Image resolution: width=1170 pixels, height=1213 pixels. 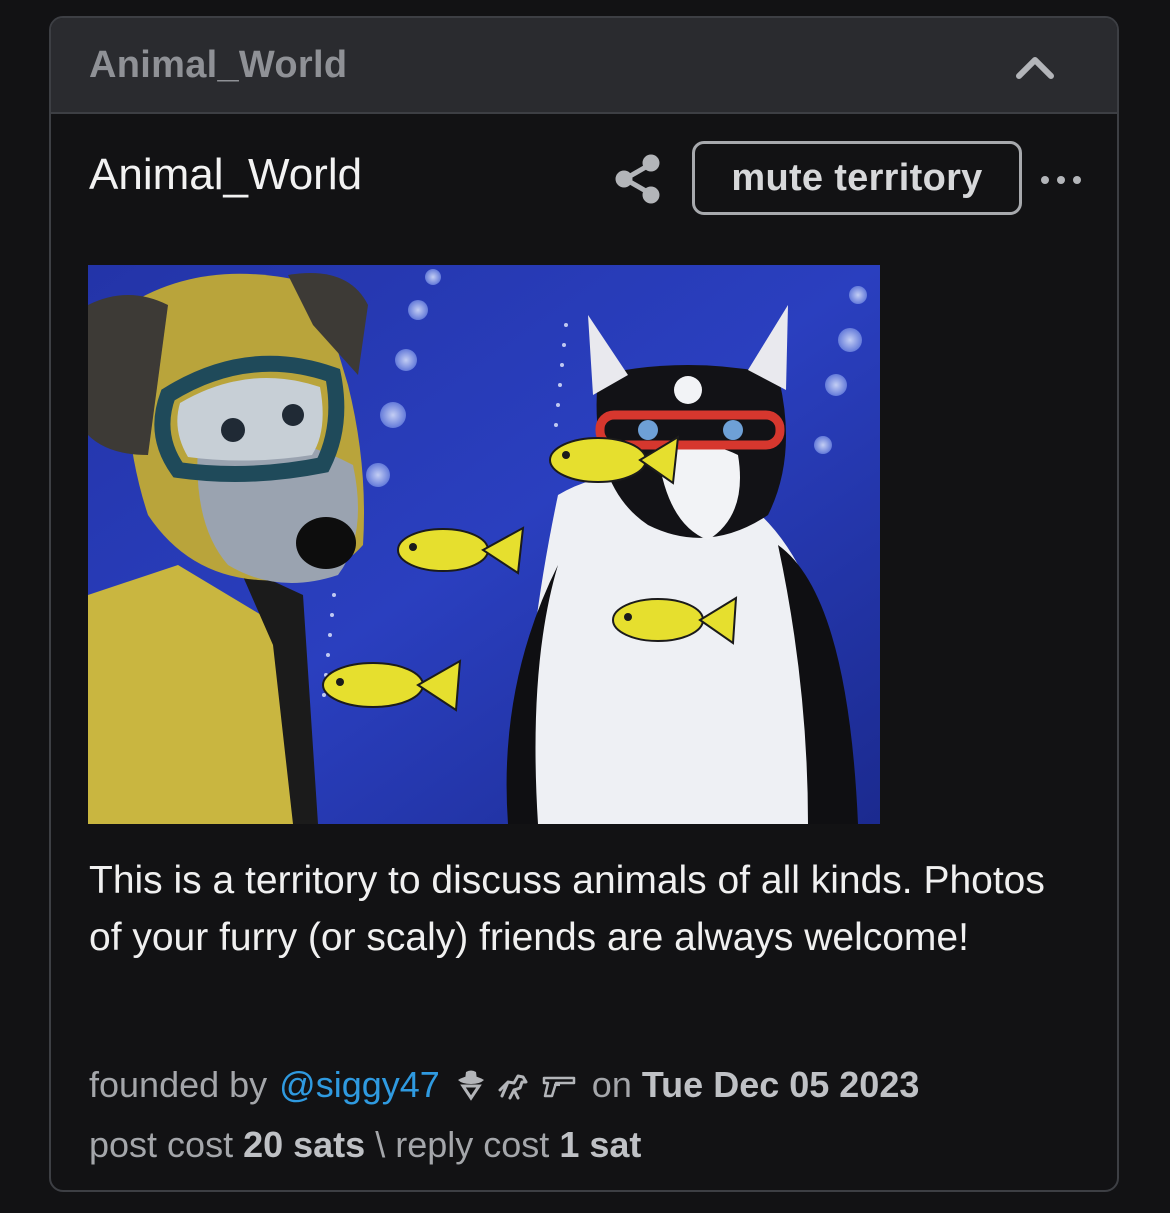 What do you see at coordinates (1035, 67) in the screenshot?
I see `chevron-up-icon` at bounding box center [1035, 67].